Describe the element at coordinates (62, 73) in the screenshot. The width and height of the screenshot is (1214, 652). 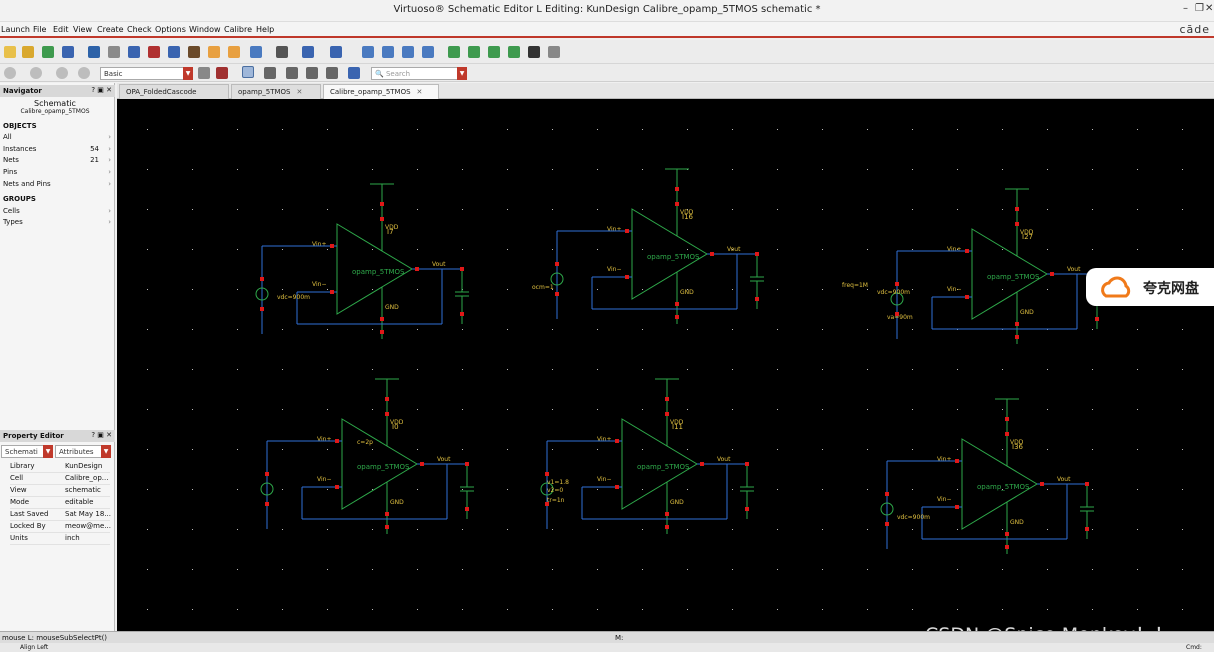
I see `stop-icon` at that location.